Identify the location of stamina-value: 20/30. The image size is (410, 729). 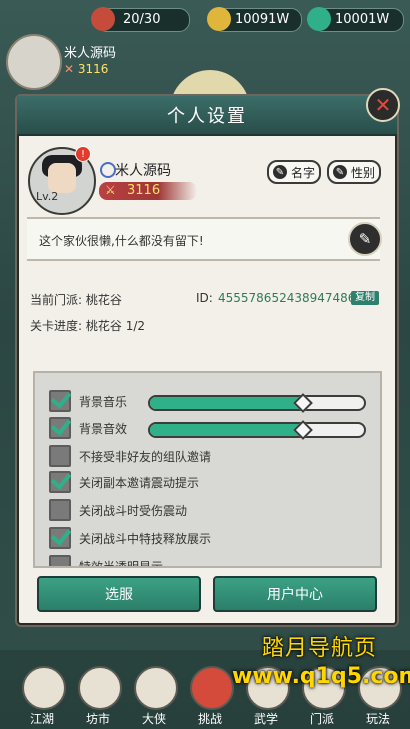
(142, 19).